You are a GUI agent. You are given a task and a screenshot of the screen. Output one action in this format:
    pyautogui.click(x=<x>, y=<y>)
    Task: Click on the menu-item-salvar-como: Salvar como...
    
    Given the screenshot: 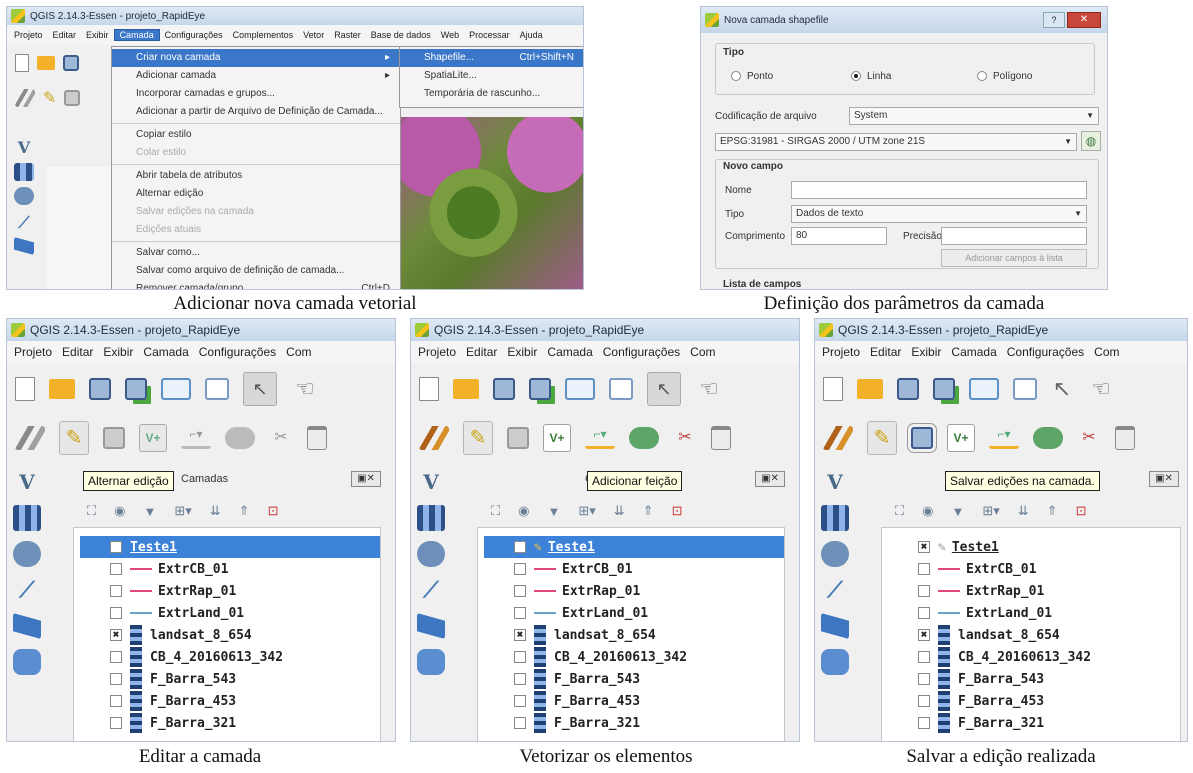 What is the action you would take?
    pyautogui.click(x=256, y=253)
    